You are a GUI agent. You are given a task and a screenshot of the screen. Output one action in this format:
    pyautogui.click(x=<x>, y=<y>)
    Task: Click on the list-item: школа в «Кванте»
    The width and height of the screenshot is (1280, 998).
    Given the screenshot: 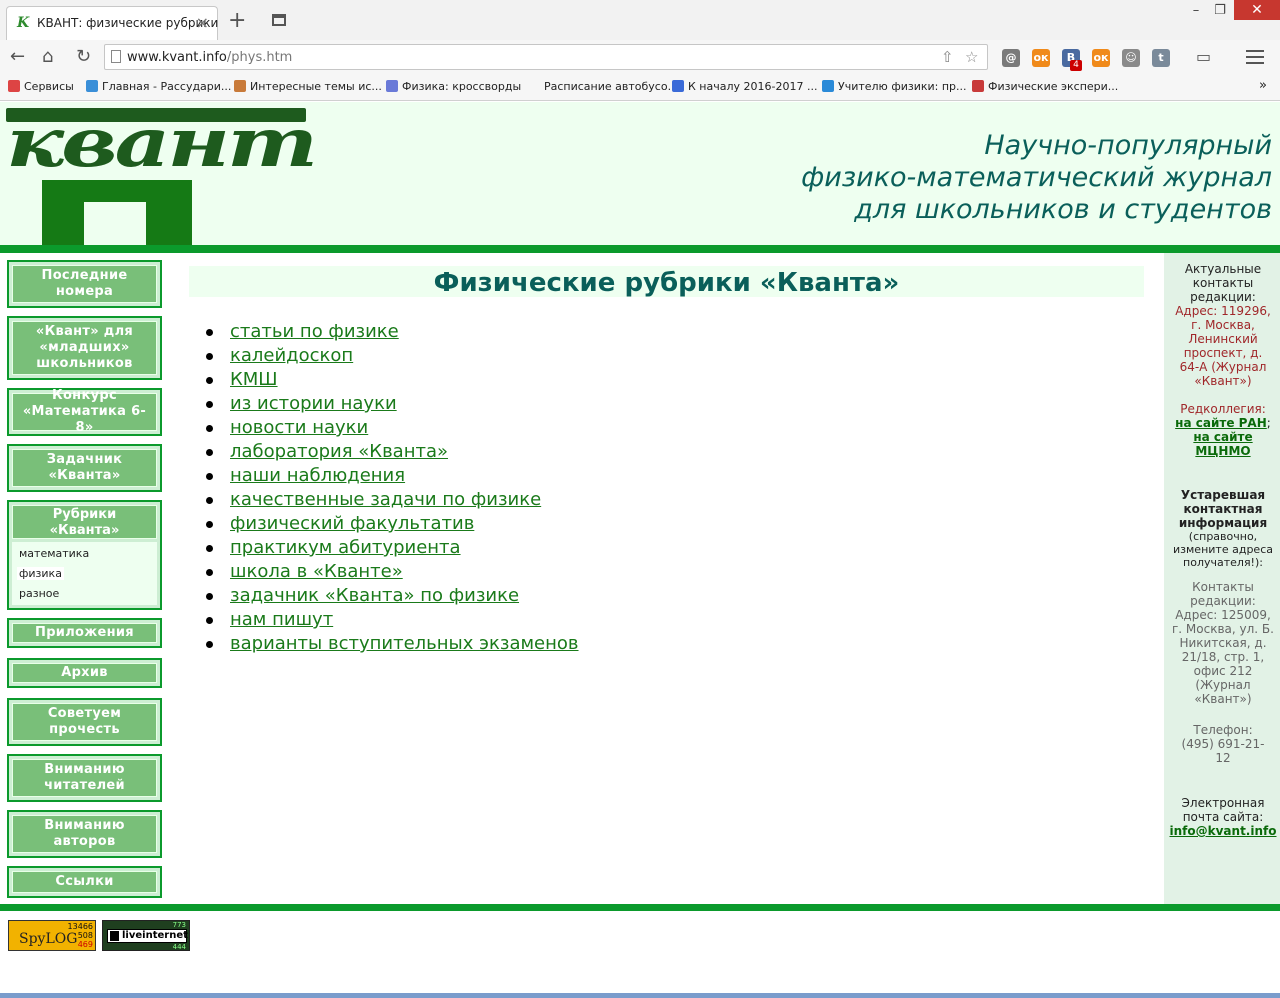 What is the action you would take?
    pyautogui.click(x=392, y=572)
    